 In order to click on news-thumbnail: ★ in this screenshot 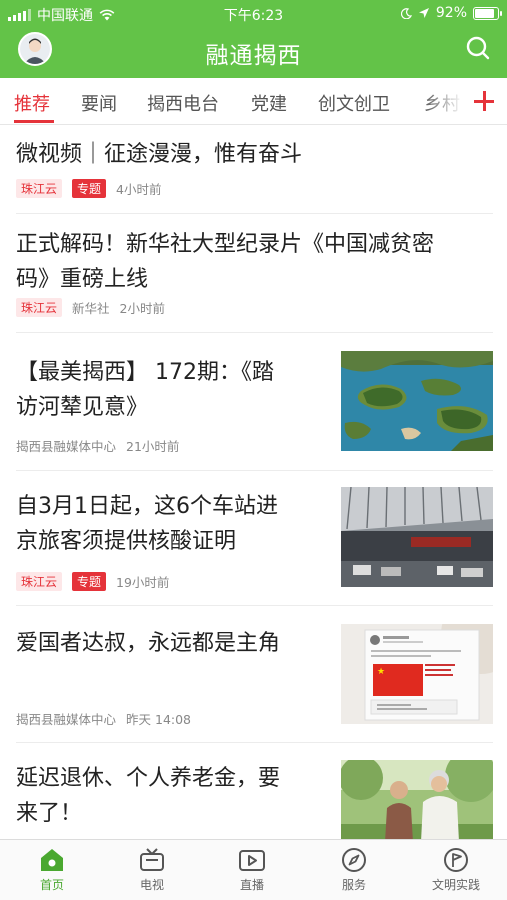, I will do `click(417, 674)`.